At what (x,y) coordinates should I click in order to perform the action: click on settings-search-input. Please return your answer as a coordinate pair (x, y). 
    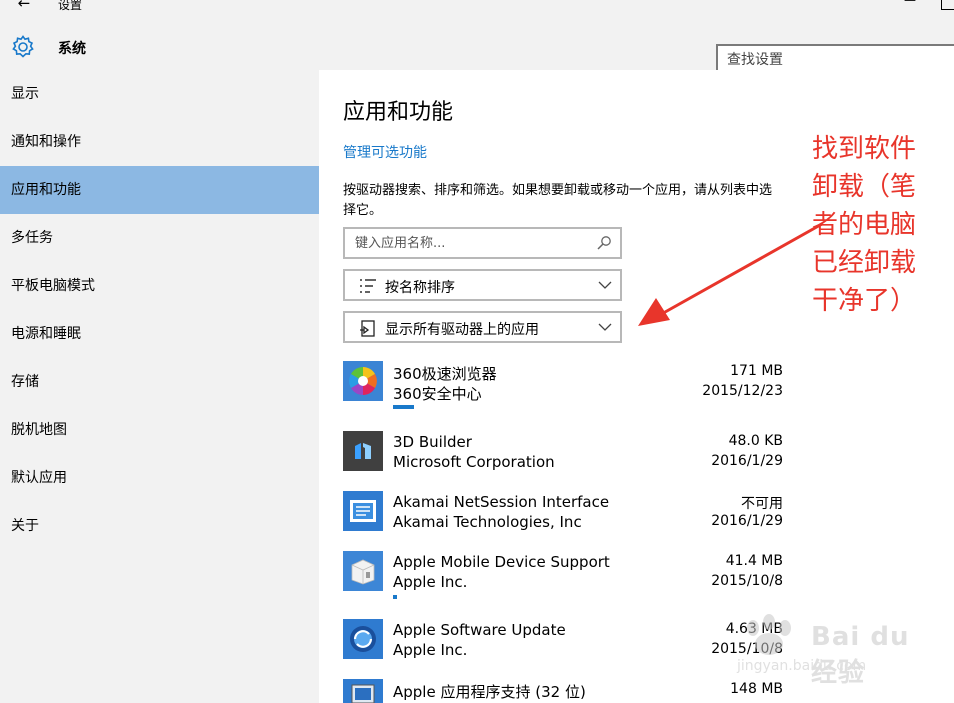
    Looking at the image, I should click on (836, 59).